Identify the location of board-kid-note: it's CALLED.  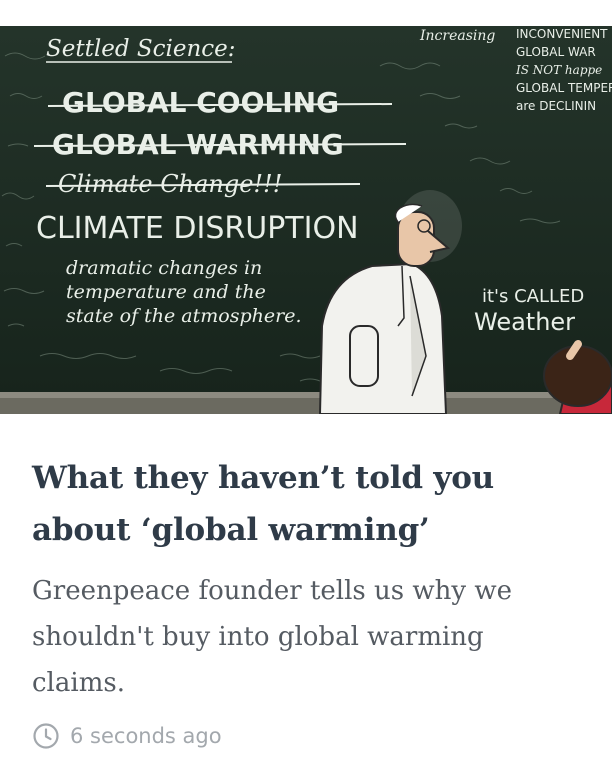
(533, 296).